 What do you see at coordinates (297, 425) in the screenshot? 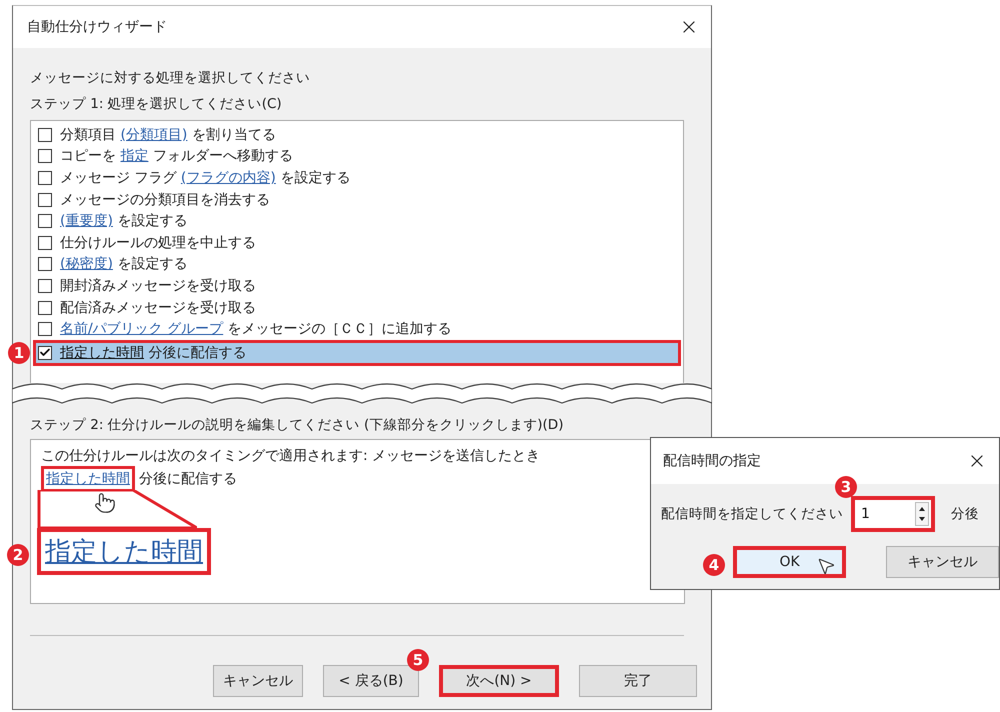
I see `step-label: ステップ 2: 仕分けルールの説明を編集してください (下線部分をクリックします)(D)` at bounding box center [297, 425].